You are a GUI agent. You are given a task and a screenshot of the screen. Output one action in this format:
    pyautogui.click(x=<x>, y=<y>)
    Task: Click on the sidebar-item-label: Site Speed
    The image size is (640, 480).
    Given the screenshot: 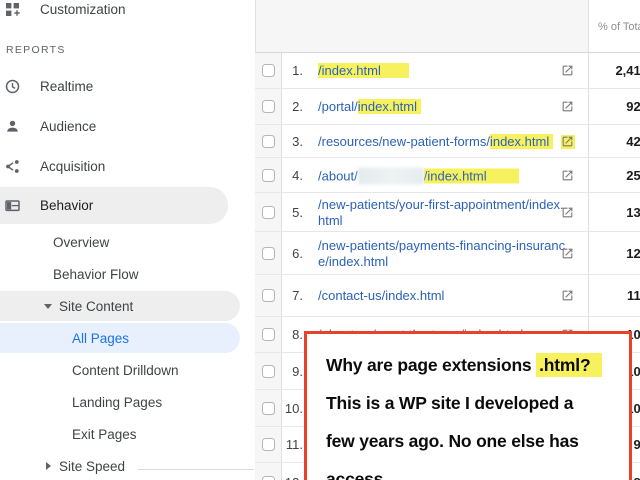 What is the action you would take?
    pyautogui.click(x=92, y=466)
    